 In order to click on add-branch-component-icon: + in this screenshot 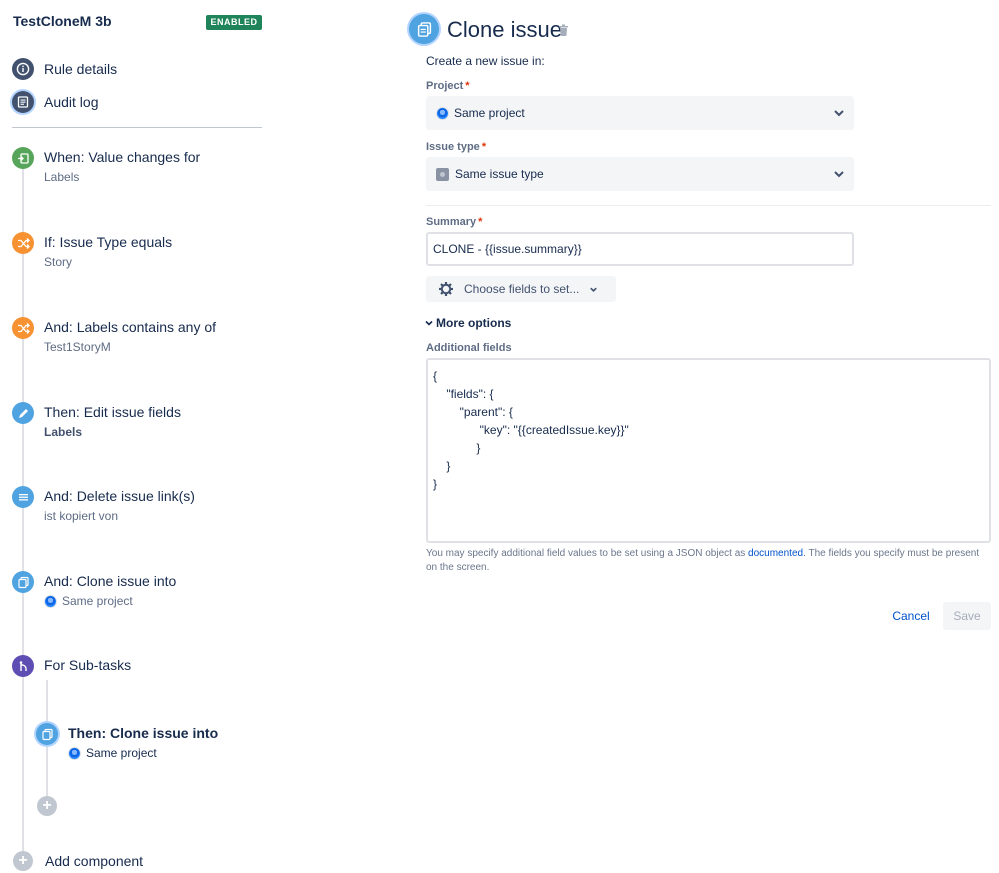, I will do `click(47, 806)`.